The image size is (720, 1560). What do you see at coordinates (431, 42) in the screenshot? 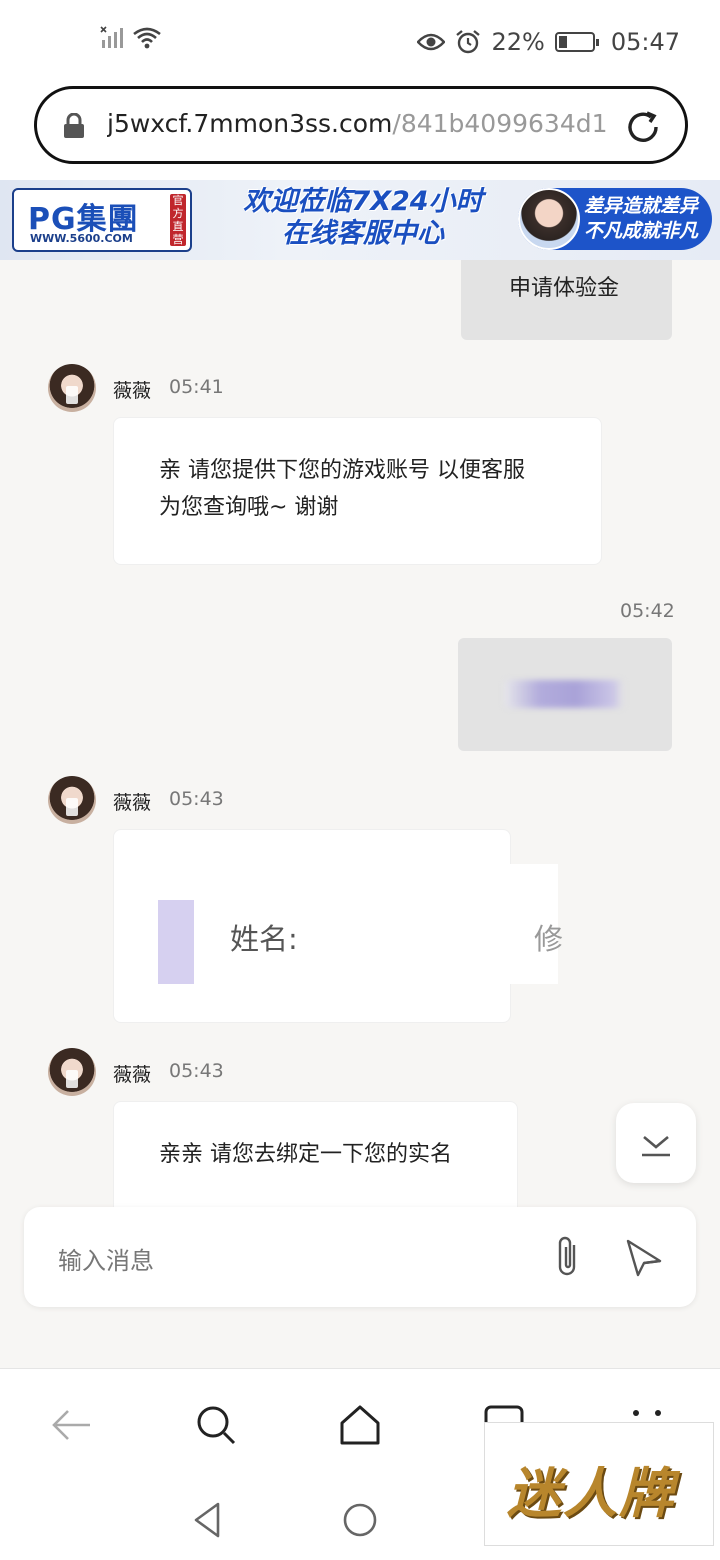
I see `eye-icon` at bounding box center [431, 42].